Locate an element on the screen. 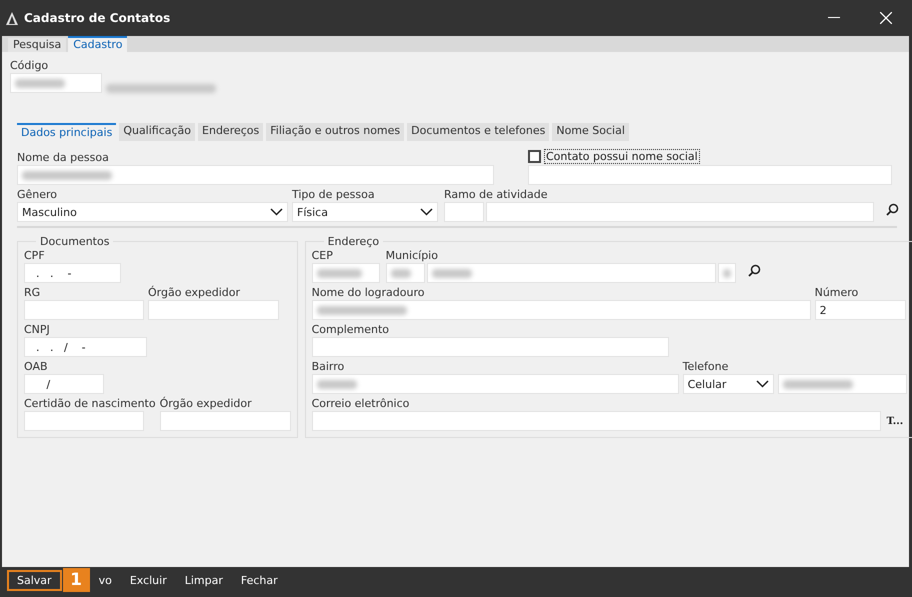 Image resolution: width=912 pixels, height=597 pixels. tab: Cadastro is located at coordinates (98, 44).